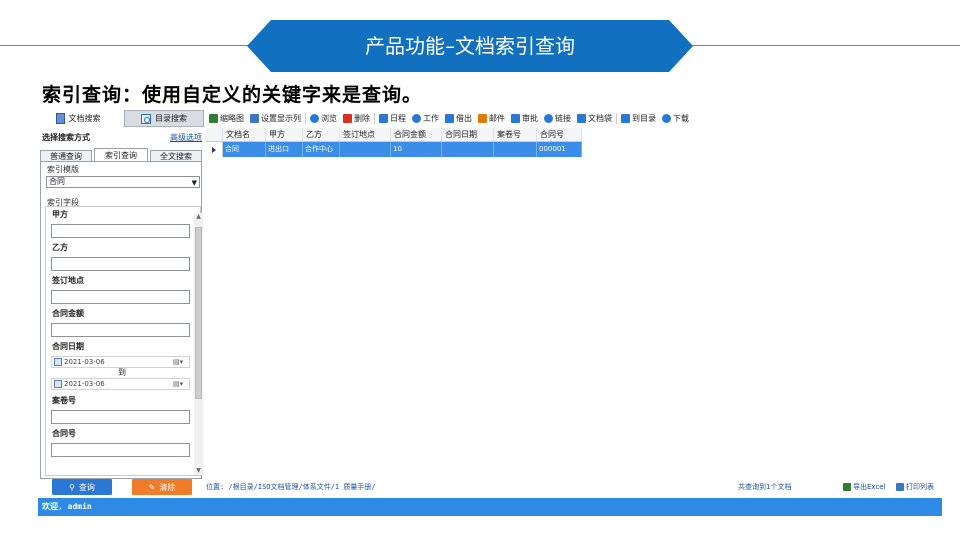  What do you see at coordinates (120, 264) in the screenshot?
I see `party-b-input` at bounding box center [120, 264].